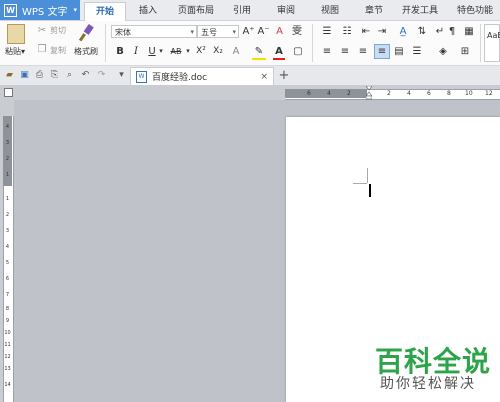 The image size is (500, 402). Describe the element at coordinates (61, 30) in the screenshot. I see `cut-button: 剪切` at that location.